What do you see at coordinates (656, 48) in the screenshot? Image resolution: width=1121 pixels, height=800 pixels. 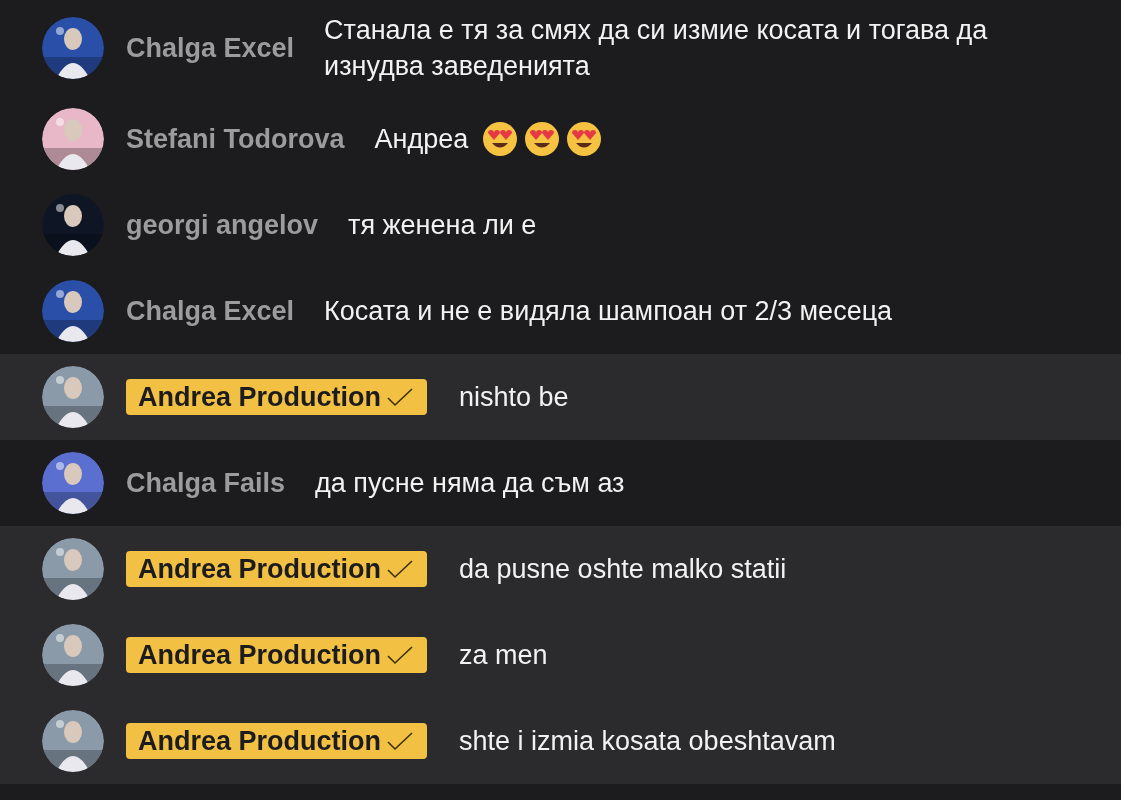 I see `comment-text: Станала е тя за смях да си измие косата и тогава да изнудва заведенията` at bounding box center [656, 48].